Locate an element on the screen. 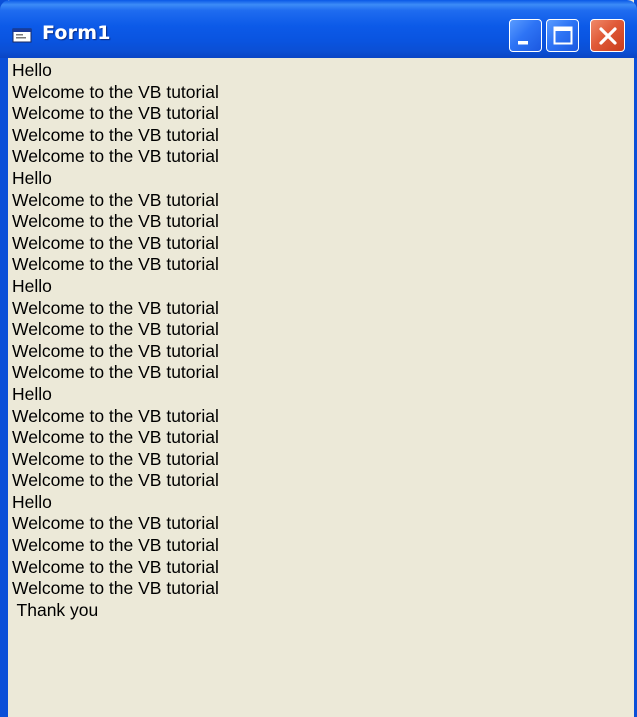  minimize-icon is located at coordinates (523, 43).